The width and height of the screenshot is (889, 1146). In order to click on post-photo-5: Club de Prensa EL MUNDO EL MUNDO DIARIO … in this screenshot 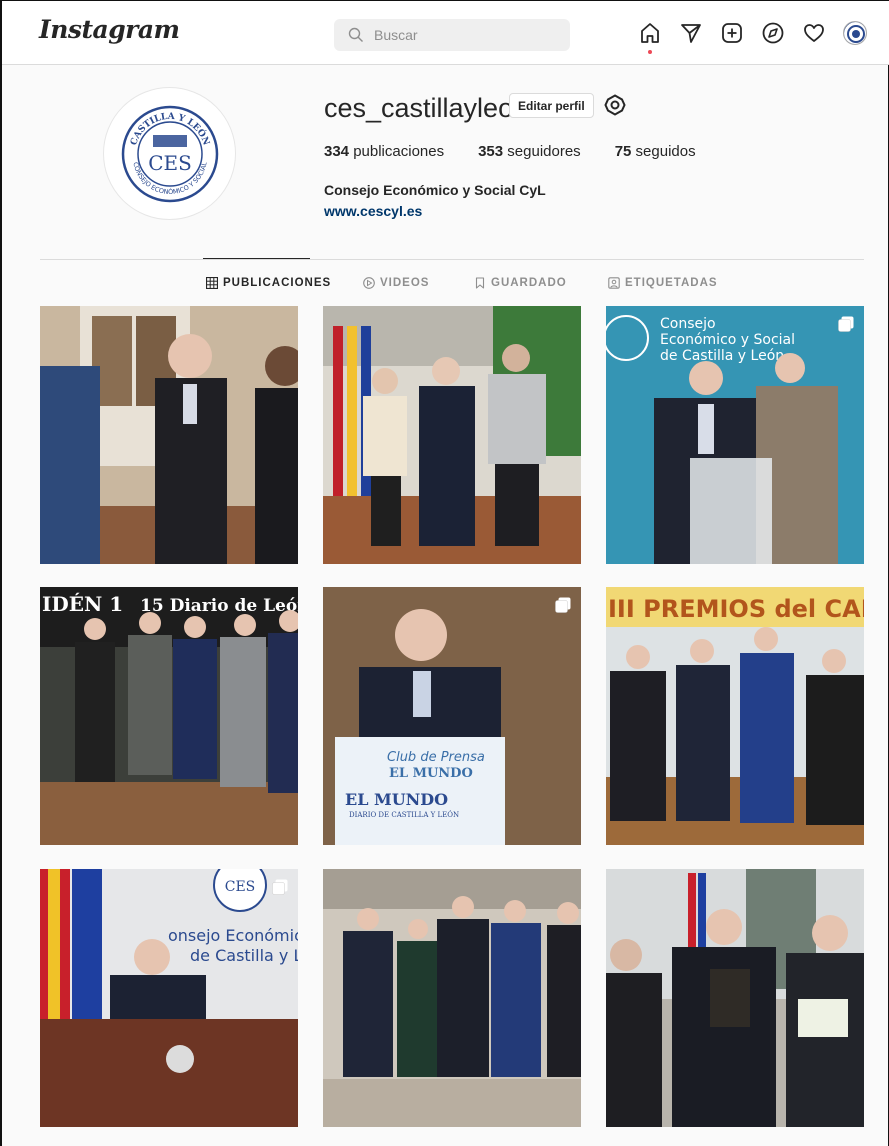, I will do `click(452, 716)`.